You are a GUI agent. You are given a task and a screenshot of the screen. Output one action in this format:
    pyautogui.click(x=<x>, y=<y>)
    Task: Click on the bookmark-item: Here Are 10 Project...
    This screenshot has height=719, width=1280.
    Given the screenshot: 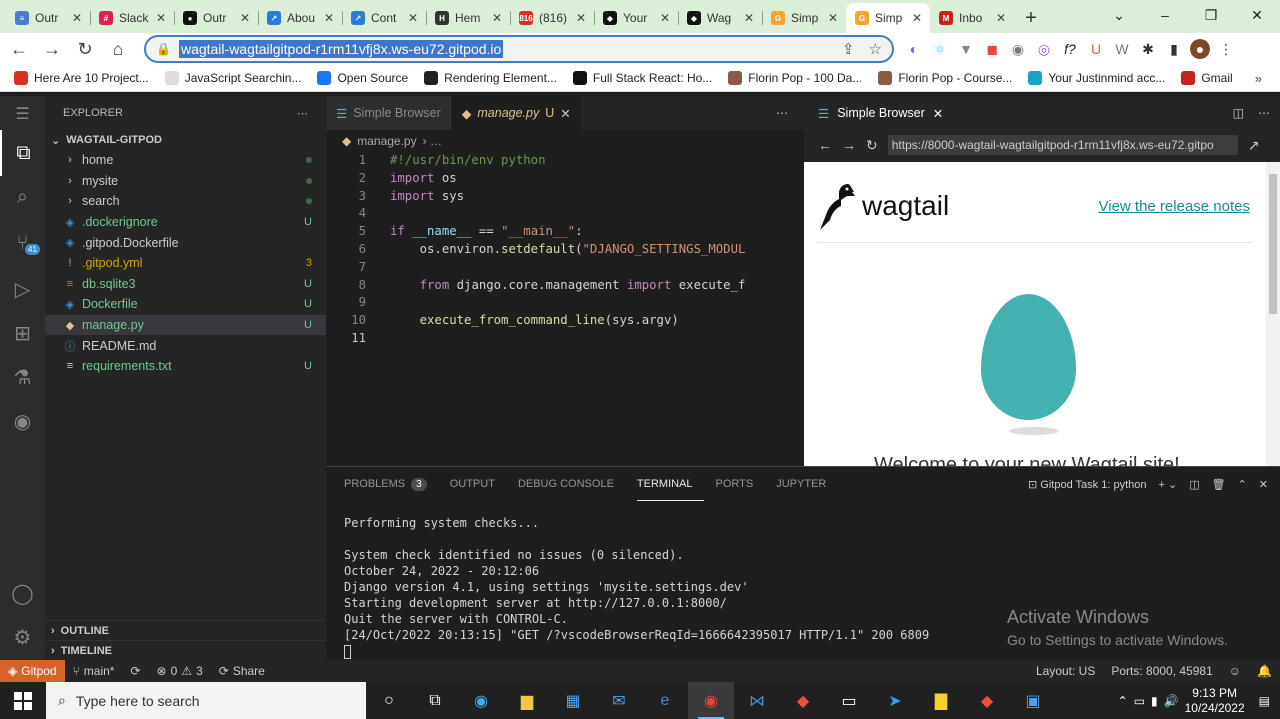 What is the action you would take?
    pyautogui.click(x=81, y=78)
    